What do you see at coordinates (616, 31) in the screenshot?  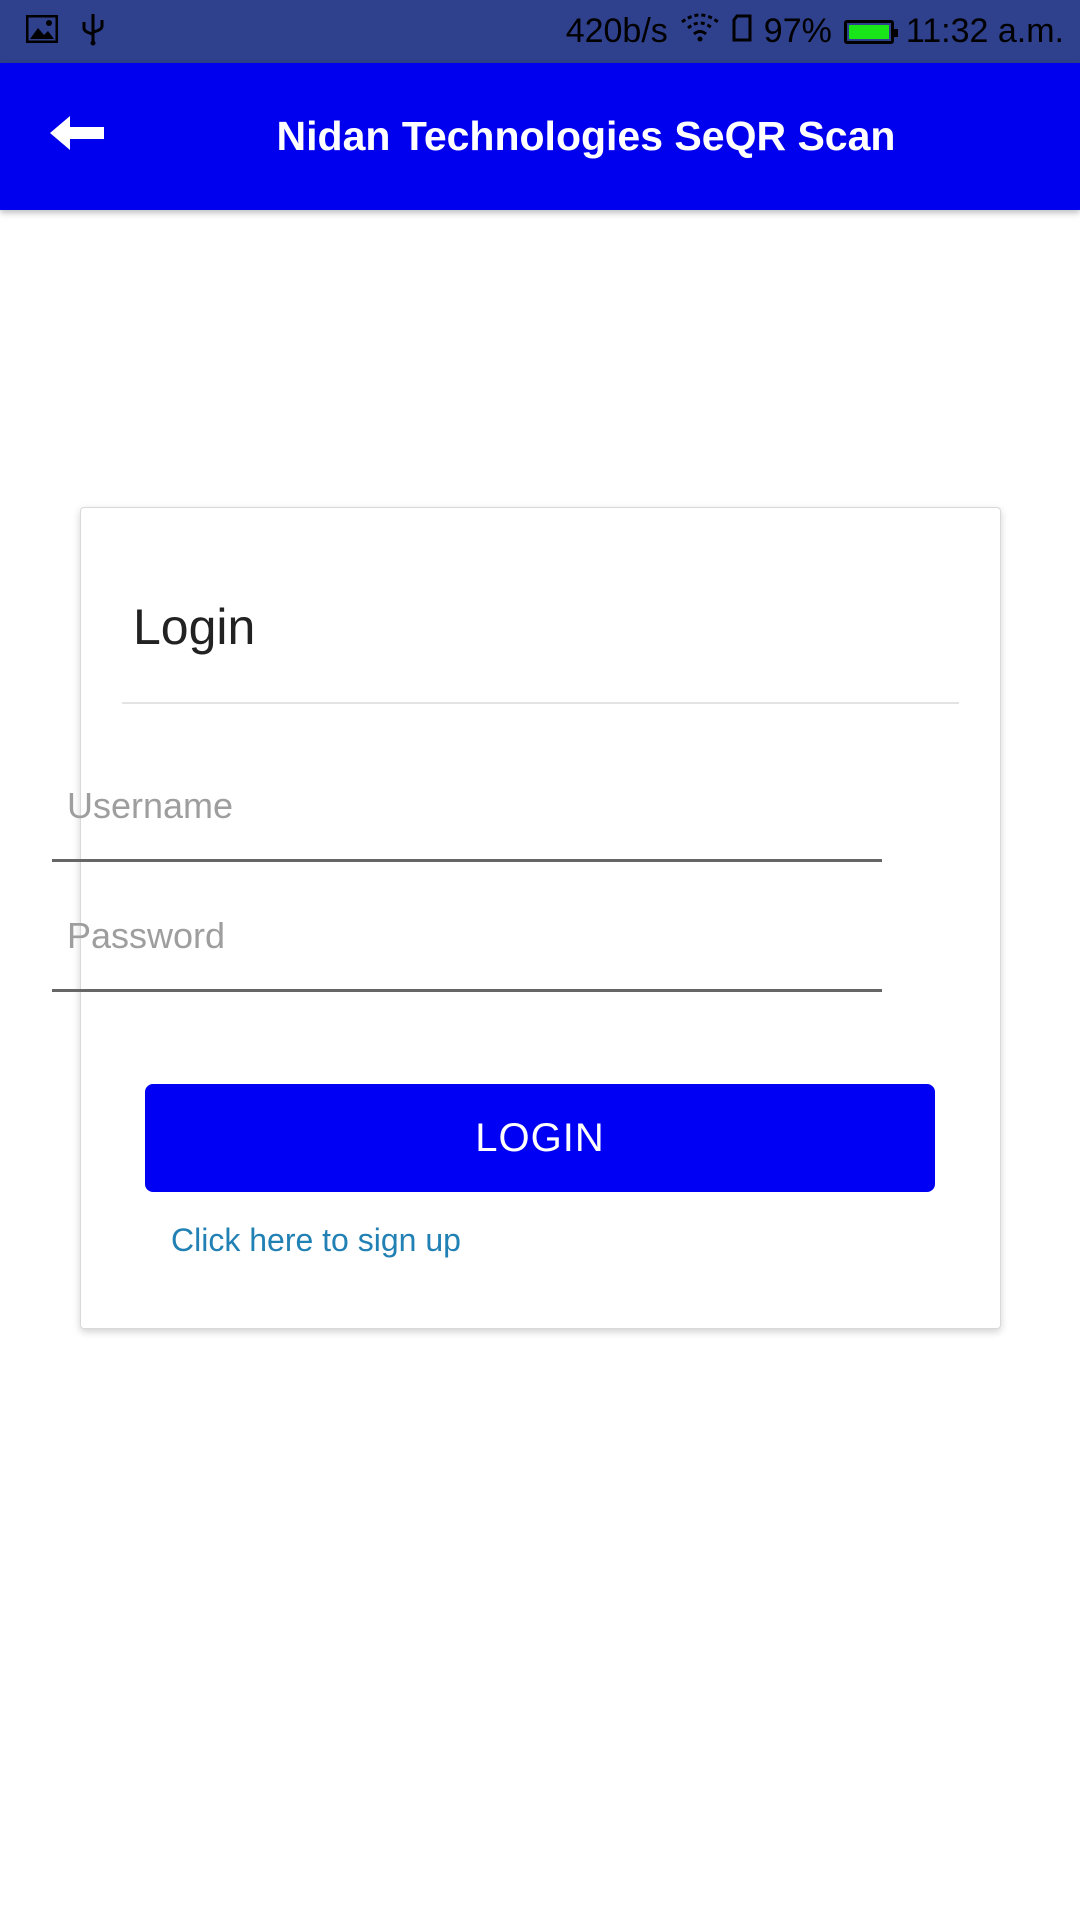 I see `network-speed: 420b/s` at bounding box center [616, 31].